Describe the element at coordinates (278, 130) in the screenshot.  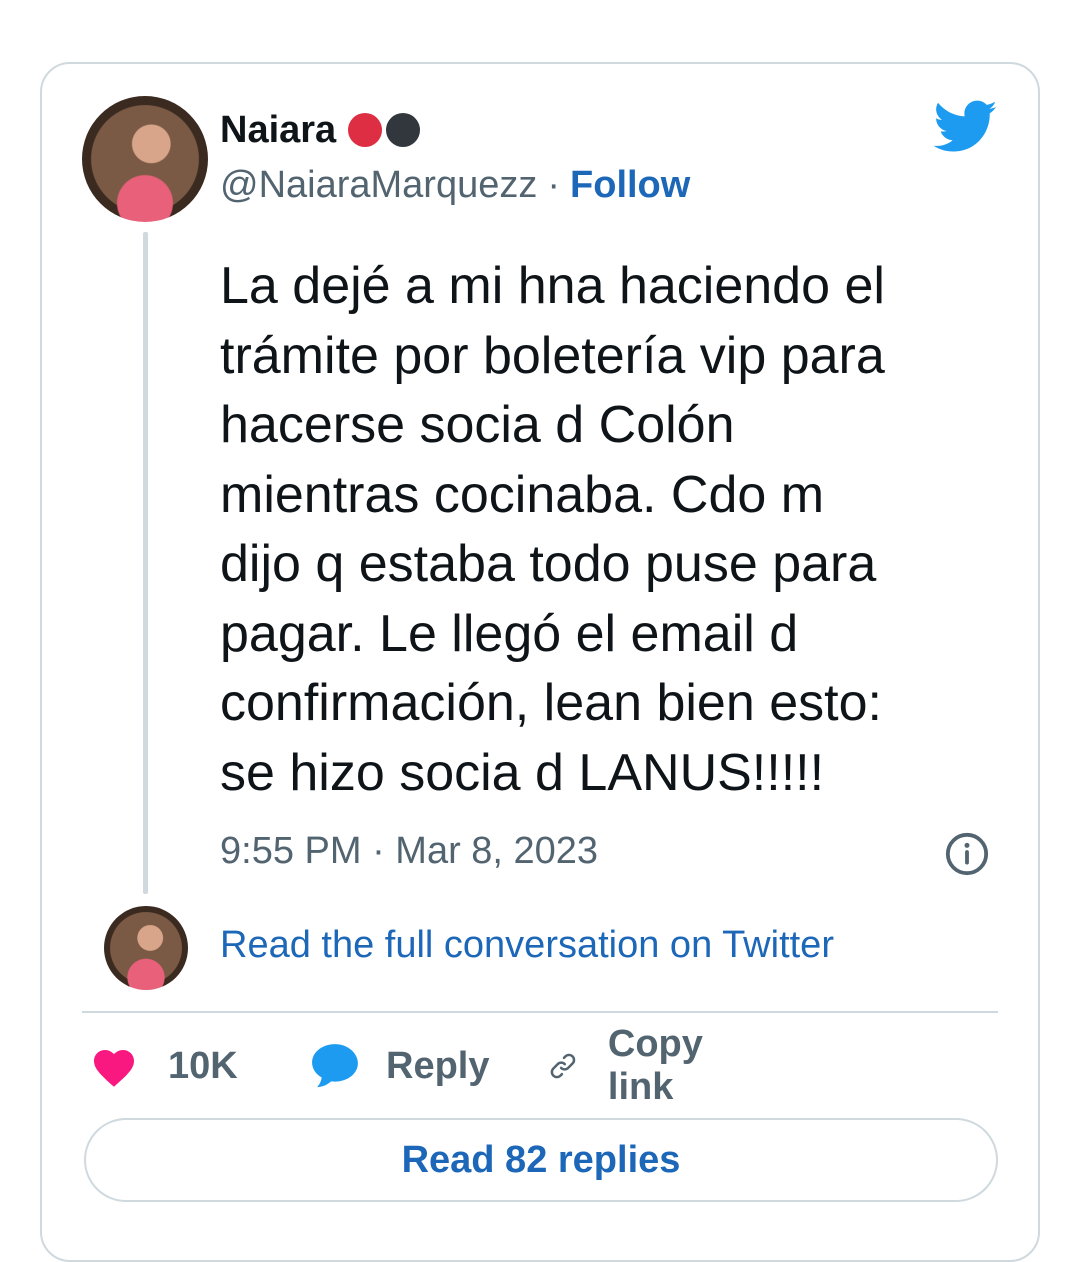
I see `author-name: Naiara` at that location.